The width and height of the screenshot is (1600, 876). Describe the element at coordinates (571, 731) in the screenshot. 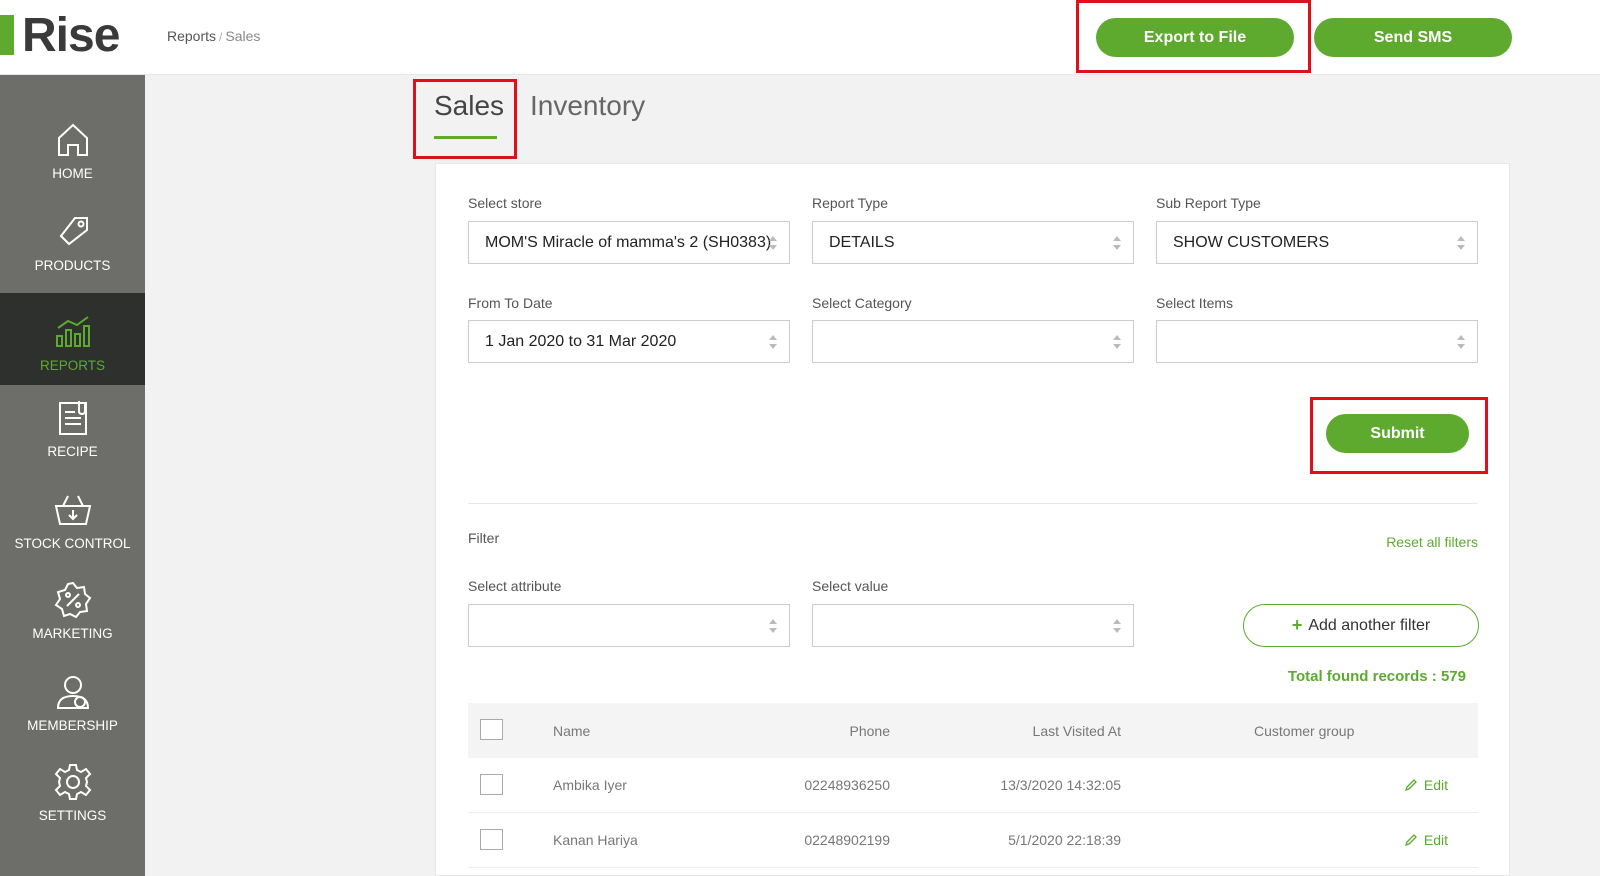

I see `column-name: Name` at that location.